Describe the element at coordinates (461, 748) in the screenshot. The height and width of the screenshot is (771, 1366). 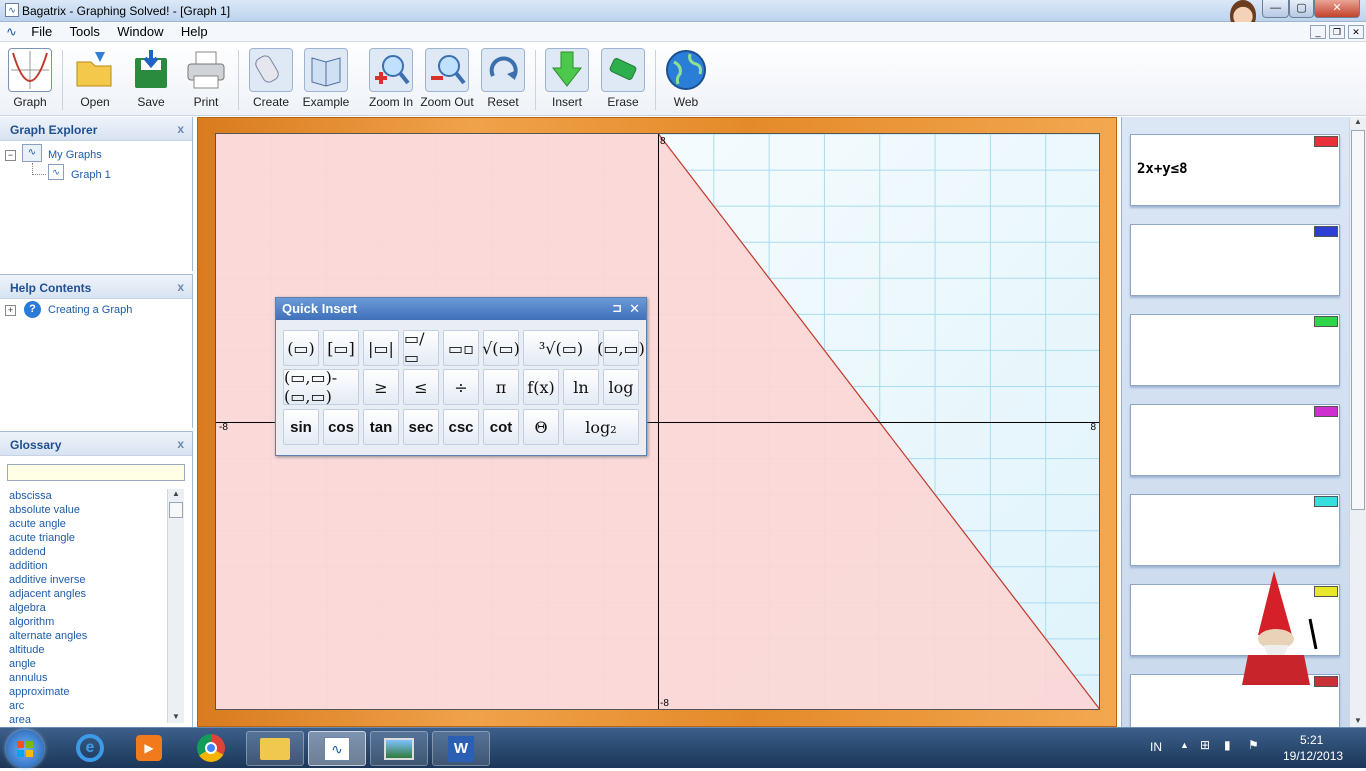
I see `taskbar-word: W` at that location.